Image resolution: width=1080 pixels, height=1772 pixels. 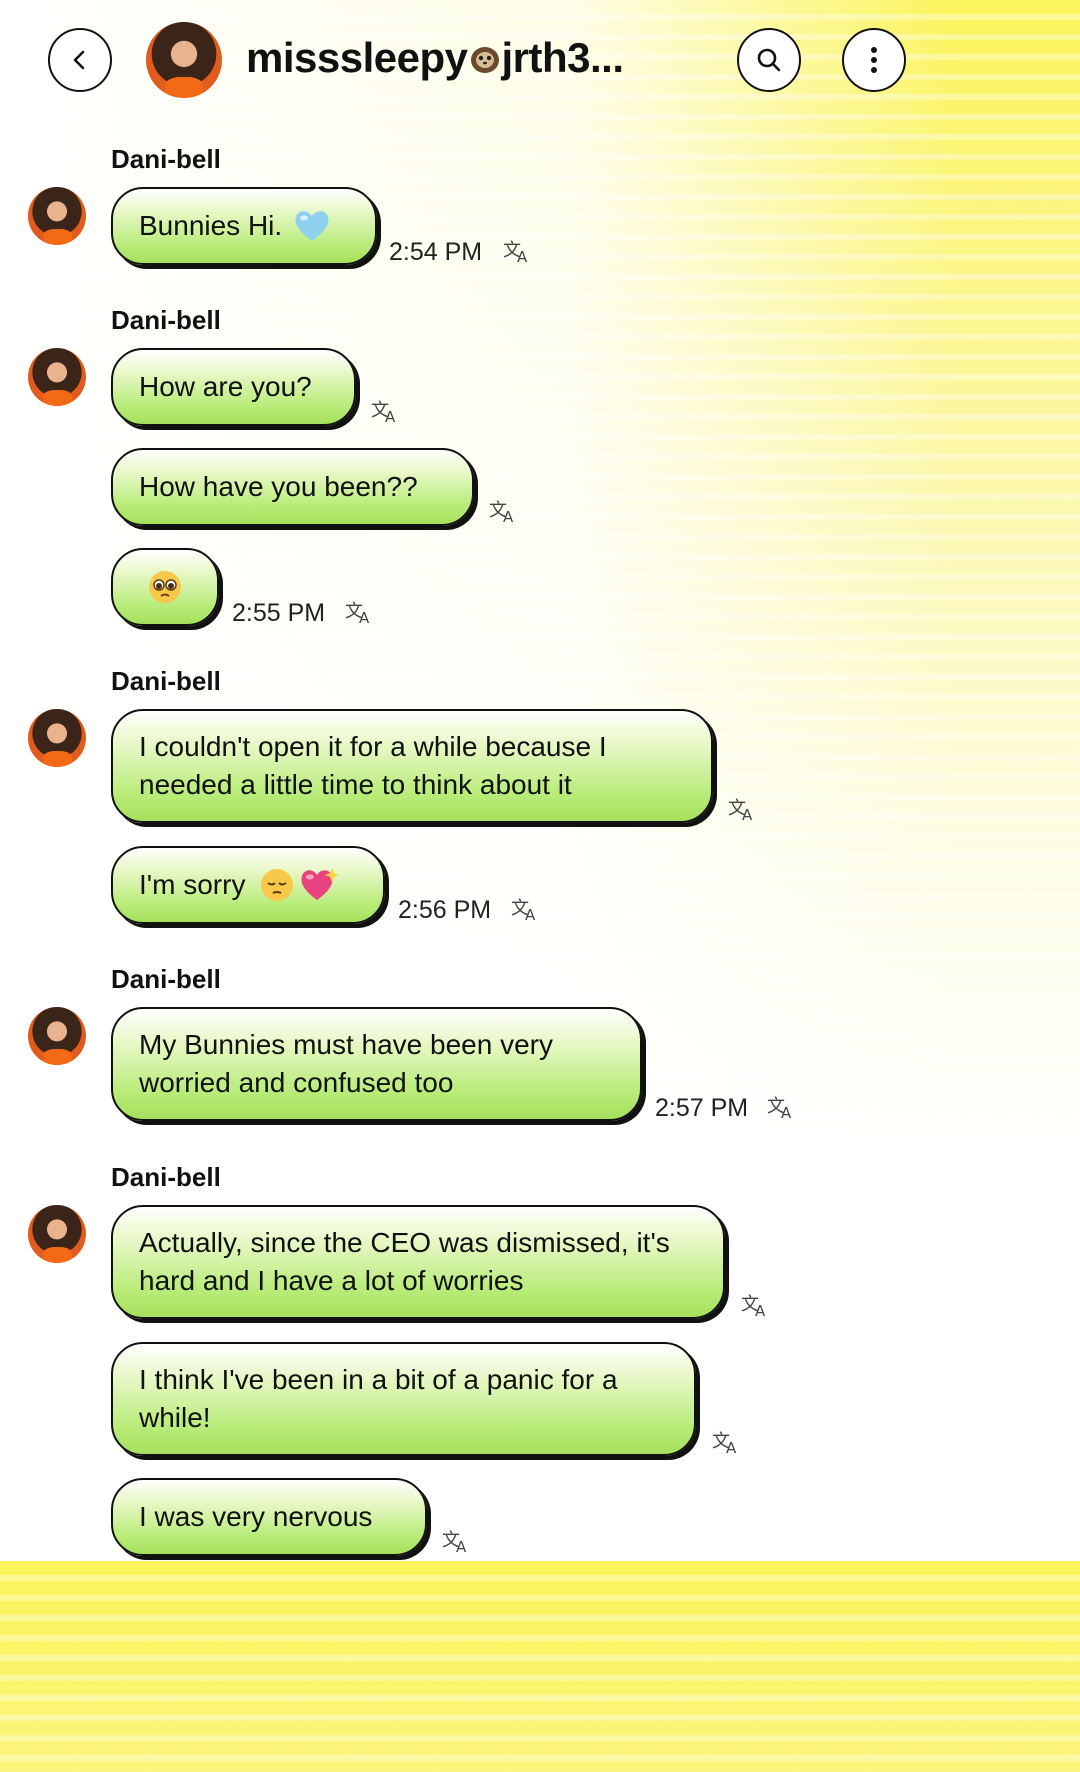 I want to click on more-options-button, so click(x=874, y=60).